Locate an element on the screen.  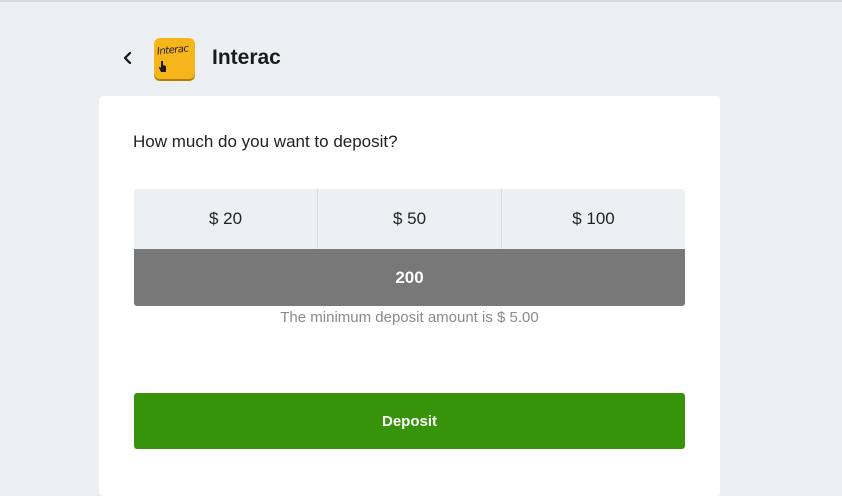
amount-input: 200 is located at coordinates (409, 277).